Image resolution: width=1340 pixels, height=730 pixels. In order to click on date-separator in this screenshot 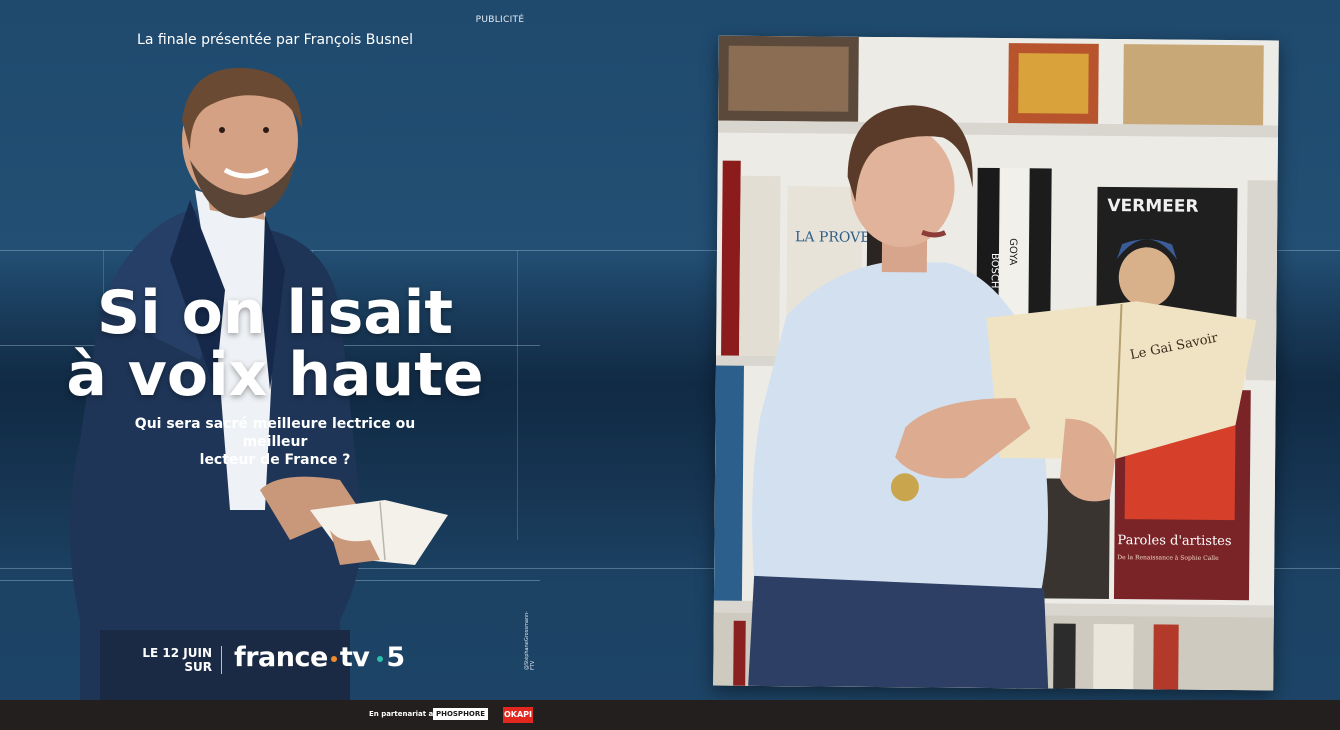, I will do `click(221, 660)`.